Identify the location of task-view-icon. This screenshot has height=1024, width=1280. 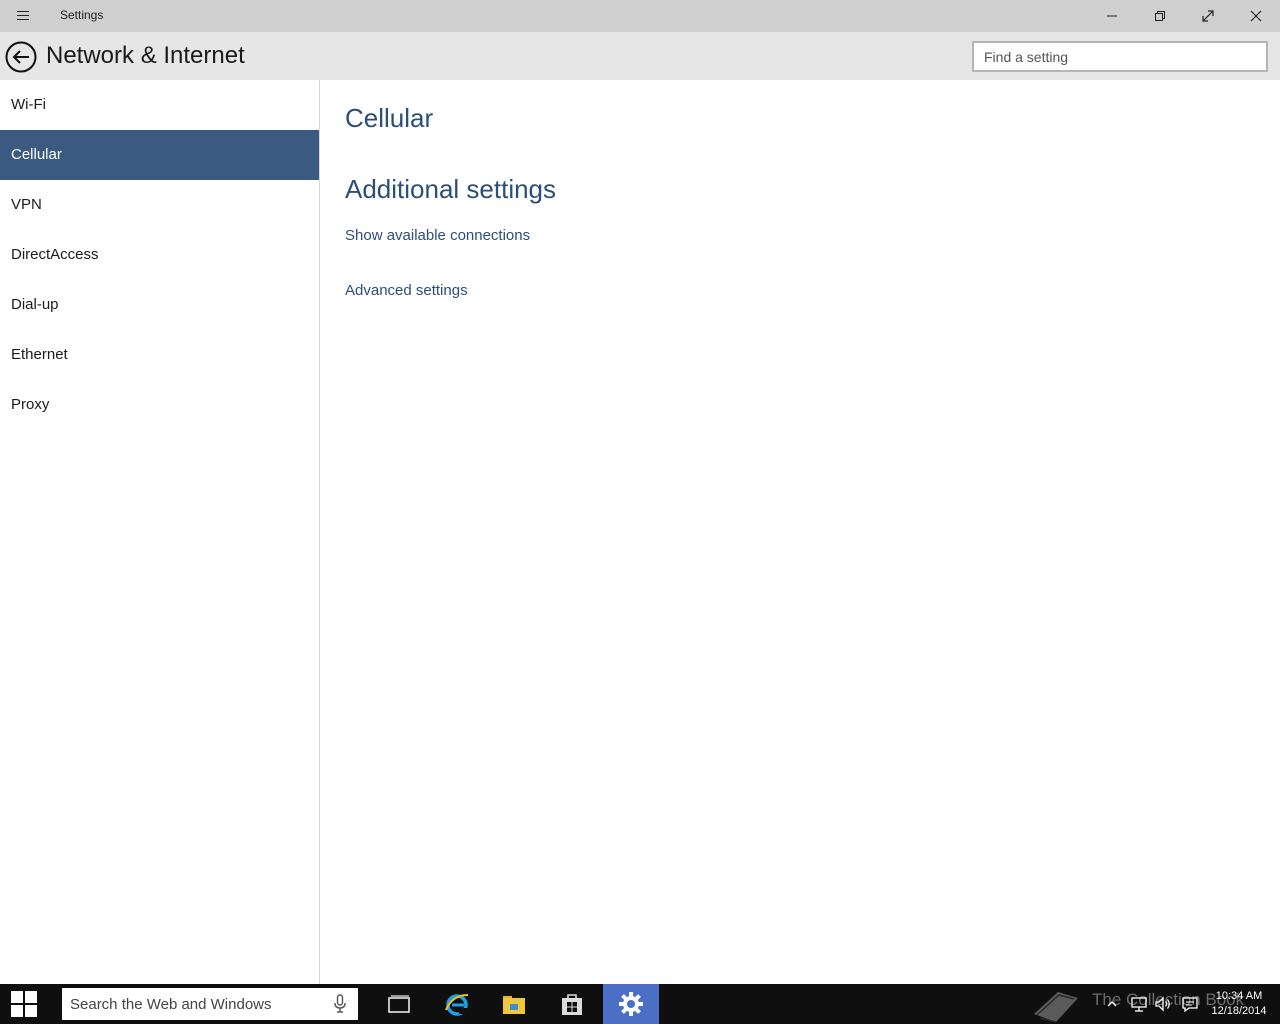
(399, 1004).